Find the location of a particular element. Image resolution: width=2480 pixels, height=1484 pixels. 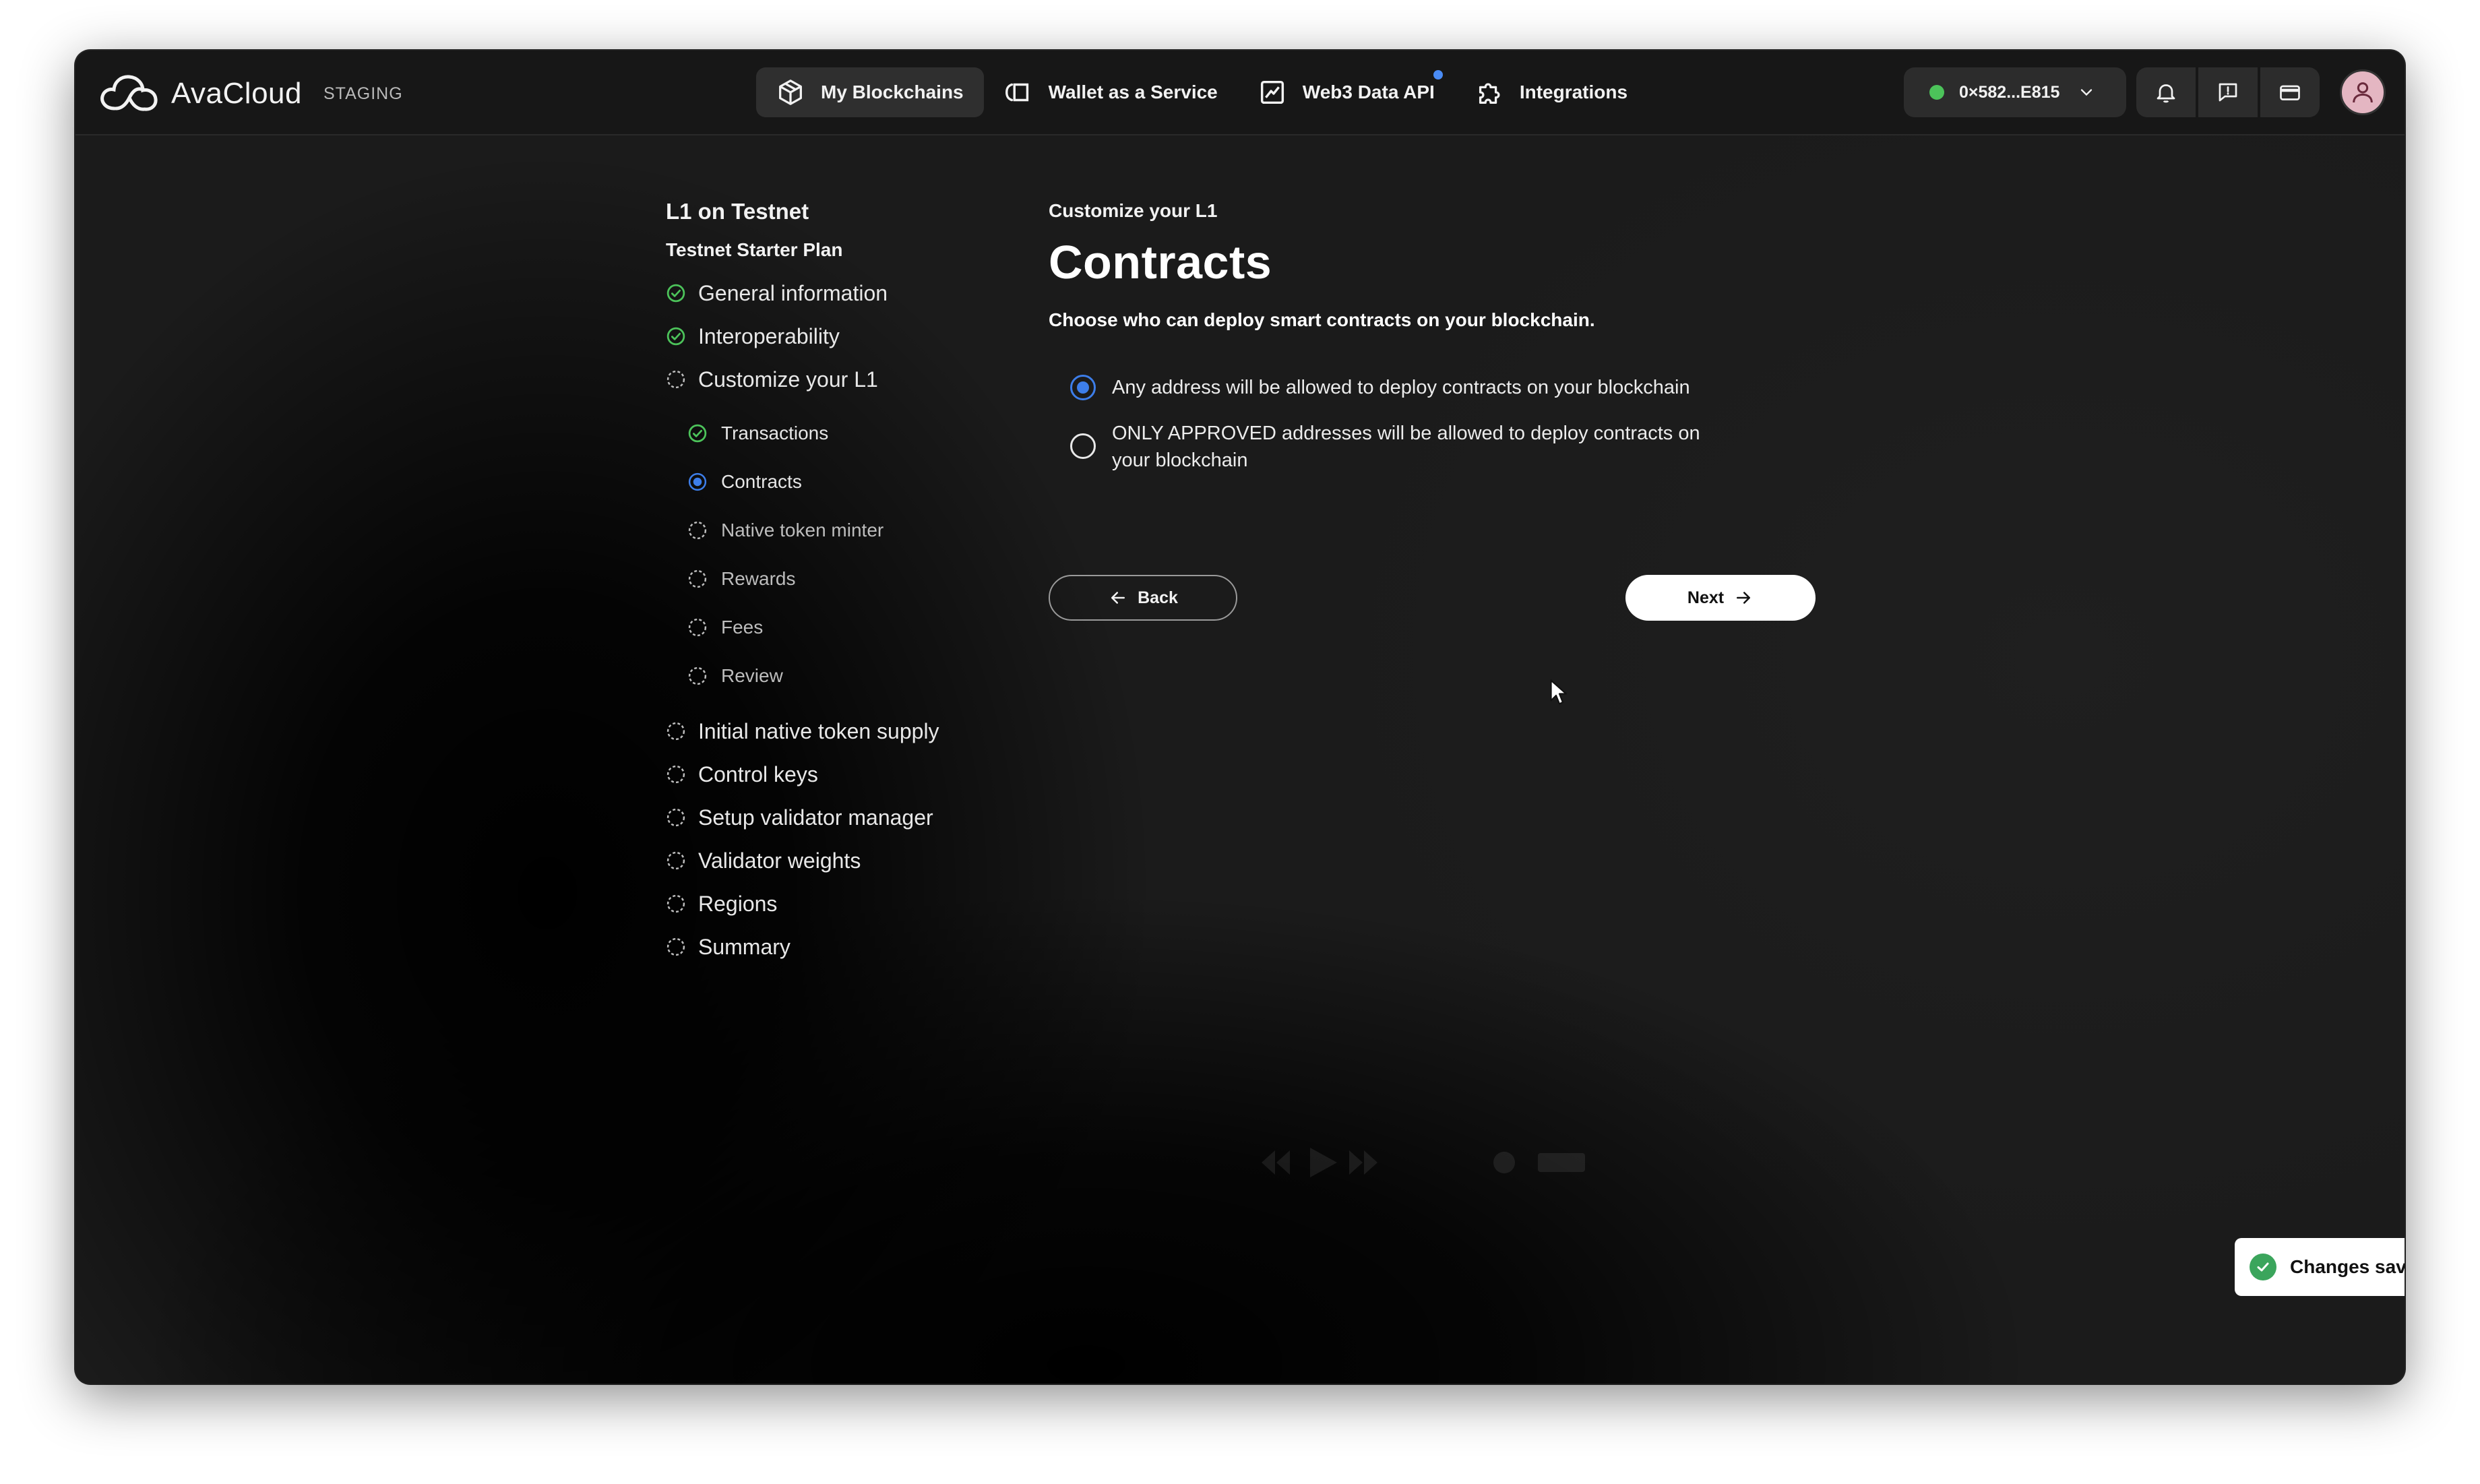

nav-my-blockchains: My Blockchains is located at coordinates (870, 92).